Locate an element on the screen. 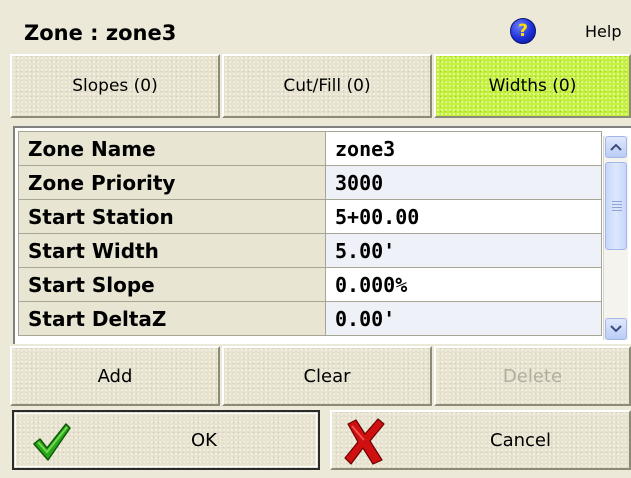 The width and height of the screenshot is (631, 478). tab-widths: Widths (0) is located at coordinates (532, 86).